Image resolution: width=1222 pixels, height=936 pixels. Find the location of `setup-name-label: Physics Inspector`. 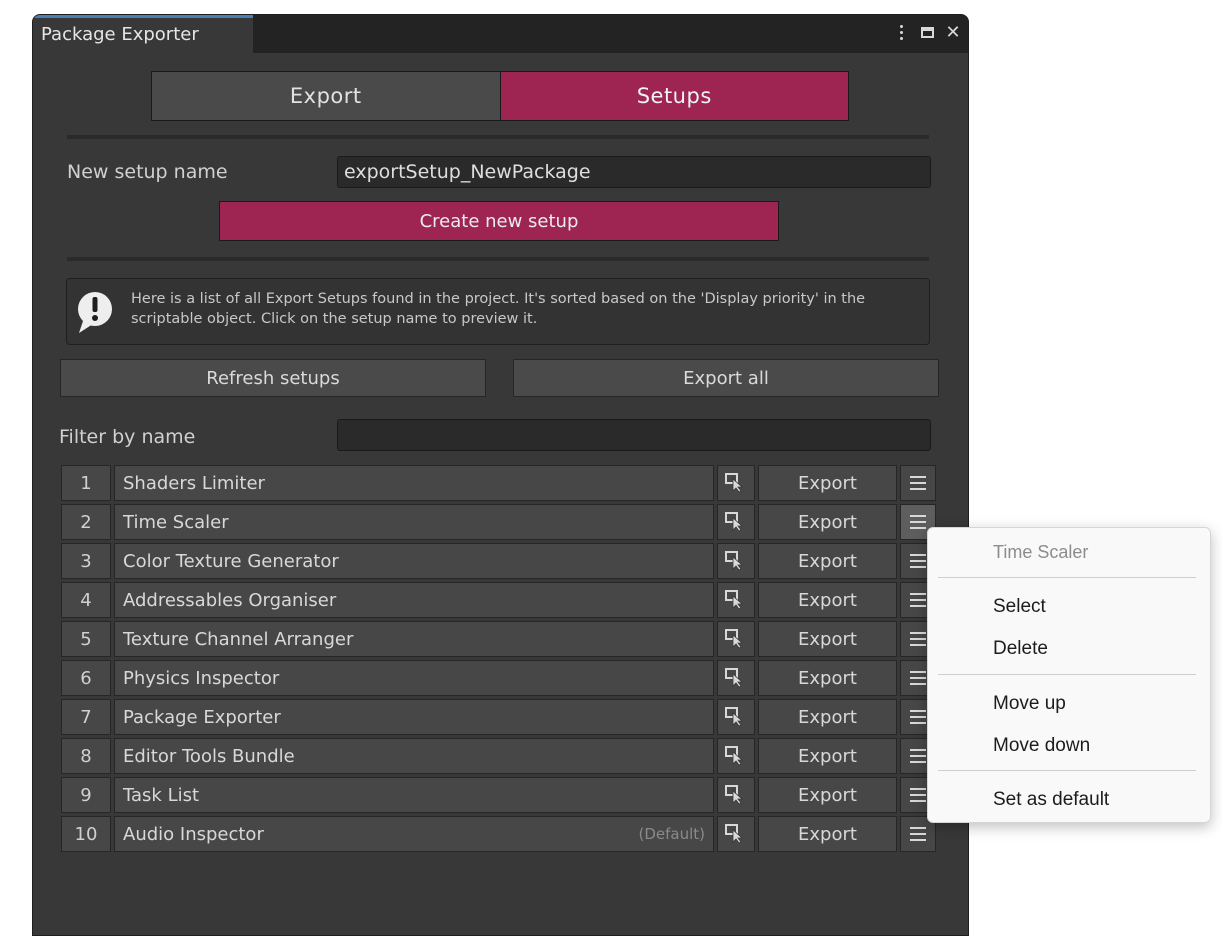

setup-name-label: Physics Inspector is located at coordinates (201, 678).